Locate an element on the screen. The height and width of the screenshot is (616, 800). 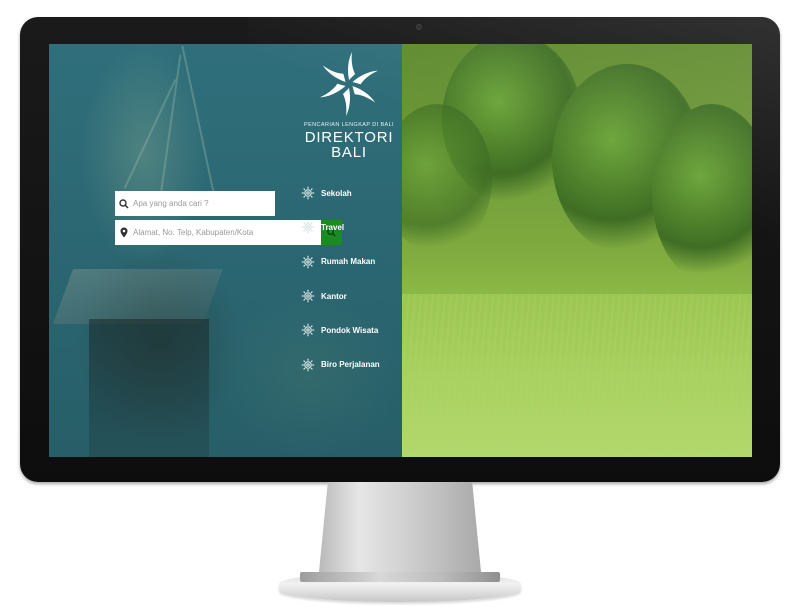
brand-name-line1: DIREKTORI is located at coordinates (349, 137).